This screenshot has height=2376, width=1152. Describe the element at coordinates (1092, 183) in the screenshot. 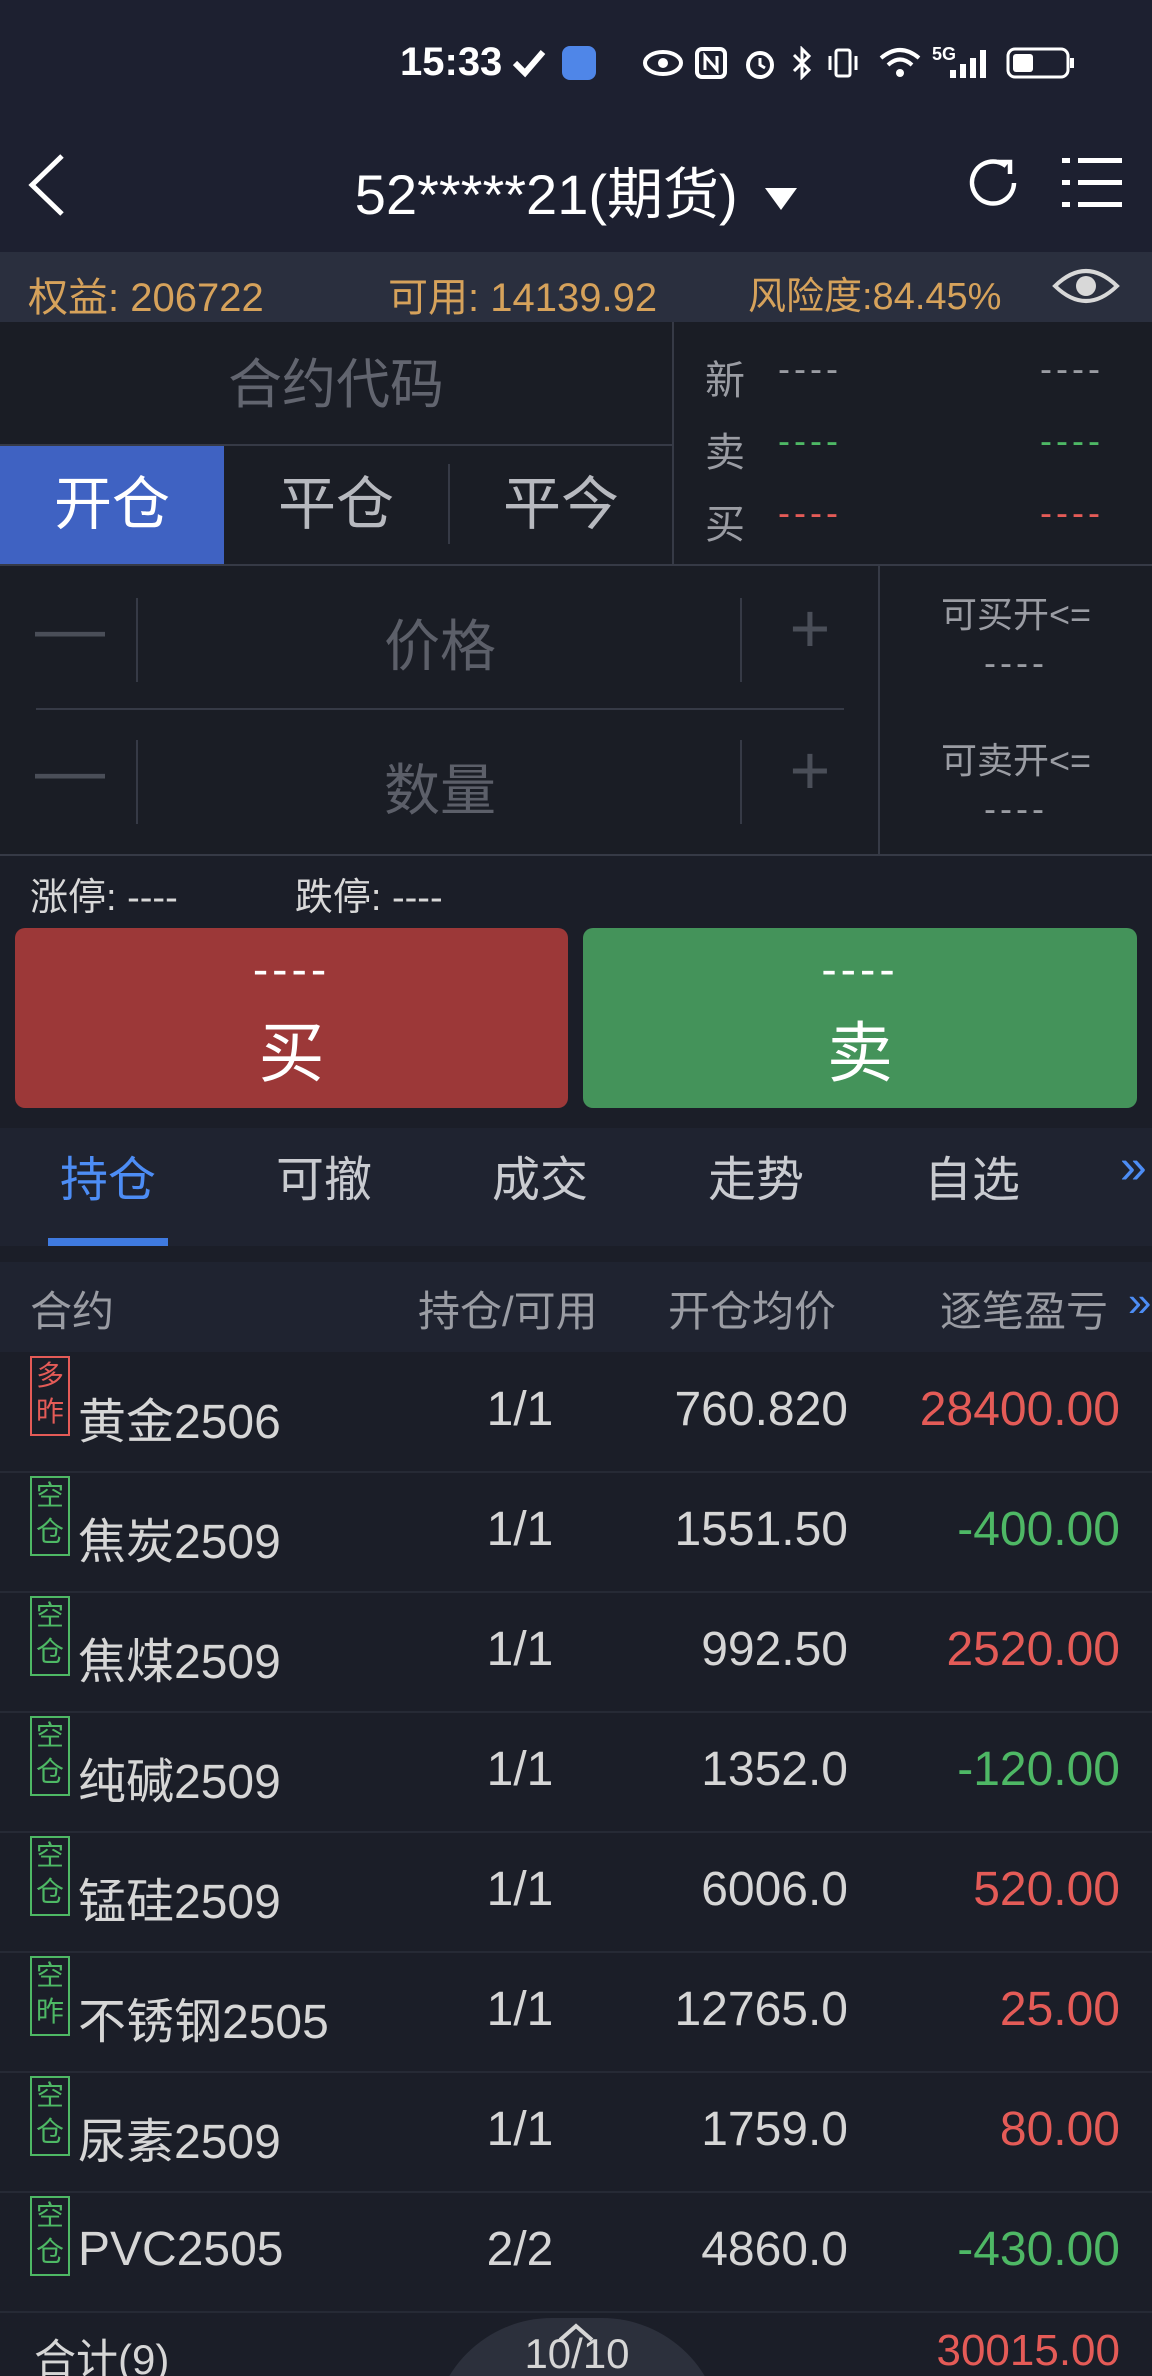

I see `menu-icon` at that location.